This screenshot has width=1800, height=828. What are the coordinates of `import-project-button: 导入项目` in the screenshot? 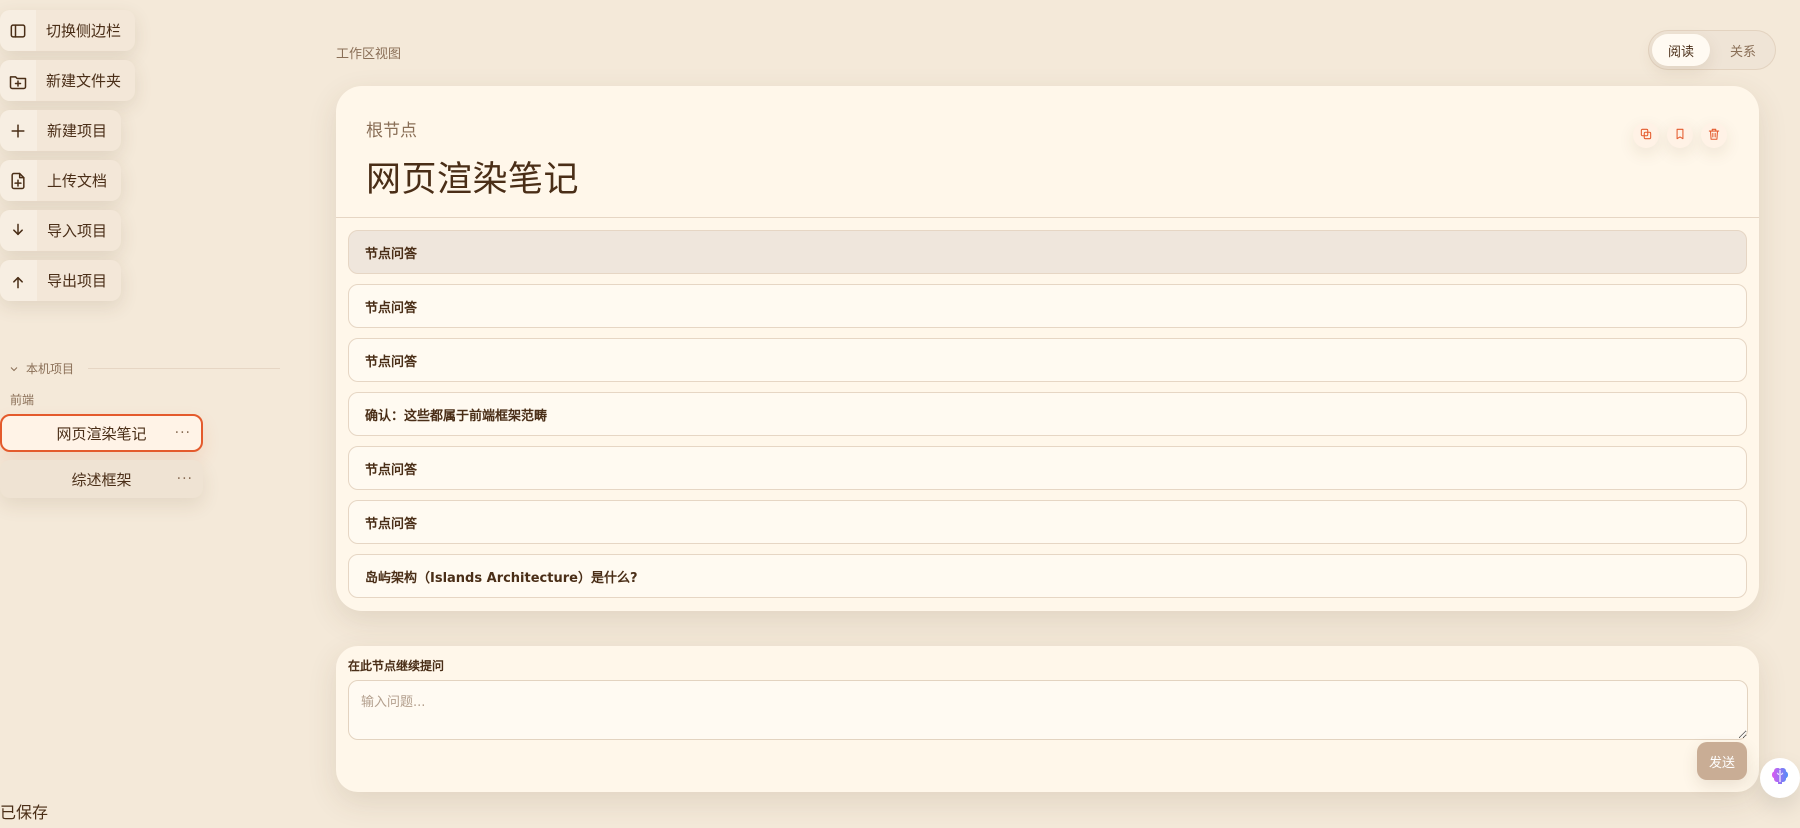 It's located at (60, 230).